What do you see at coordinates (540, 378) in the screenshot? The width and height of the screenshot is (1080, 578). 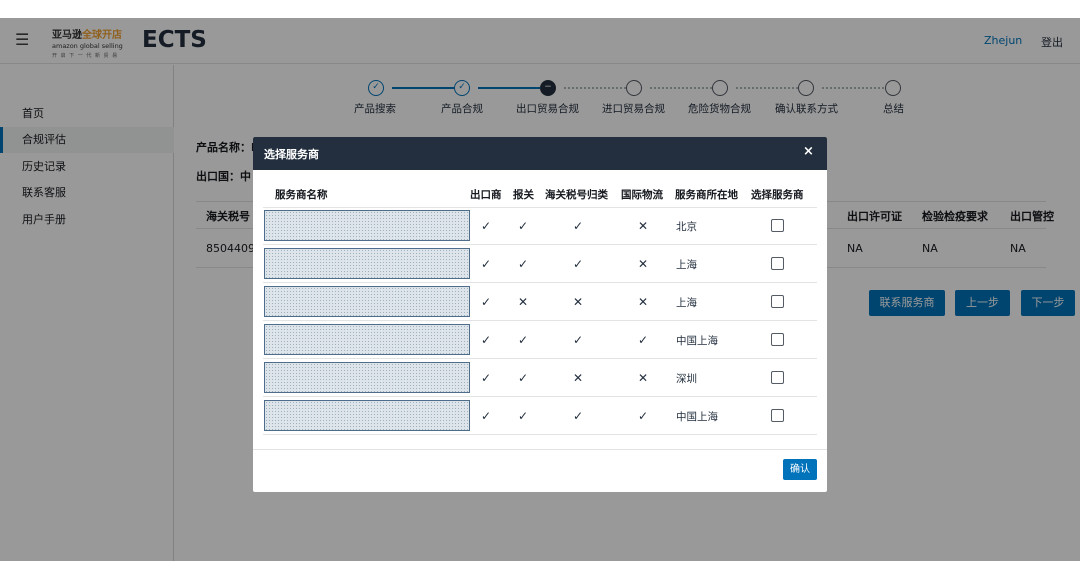 I see `table-row: ✓ ✓ ✕ ✕ 深圳` at bounding box center [540, 378].